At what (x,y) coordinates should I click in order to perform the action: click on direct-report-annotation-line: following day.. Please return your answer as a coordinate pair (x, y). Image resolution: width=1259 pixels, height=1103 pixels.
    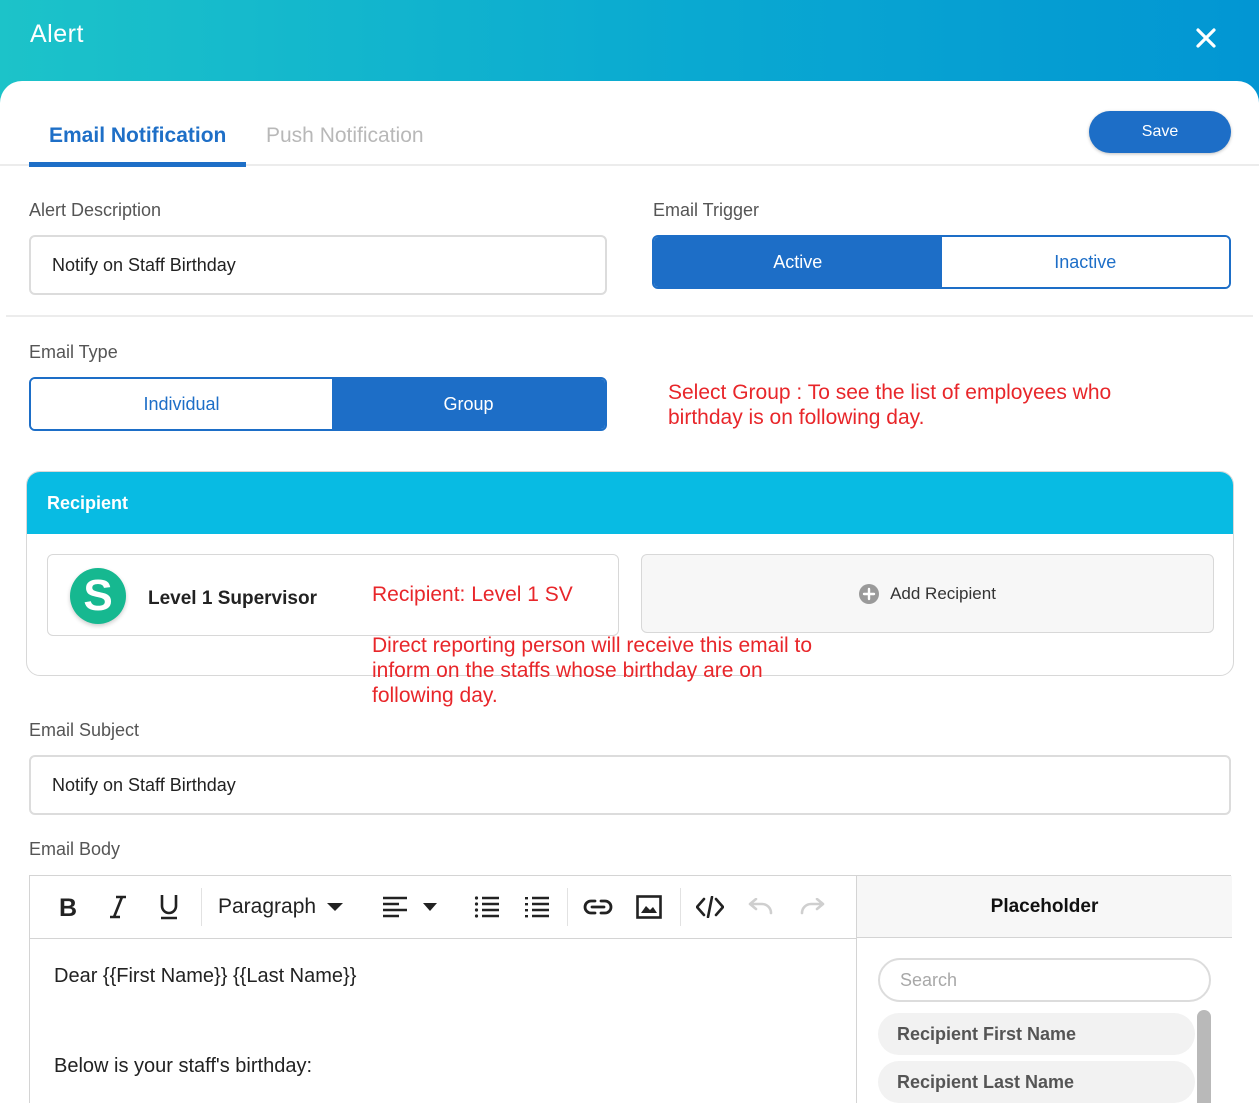
    Looking at the image, I should click on (435, 695).